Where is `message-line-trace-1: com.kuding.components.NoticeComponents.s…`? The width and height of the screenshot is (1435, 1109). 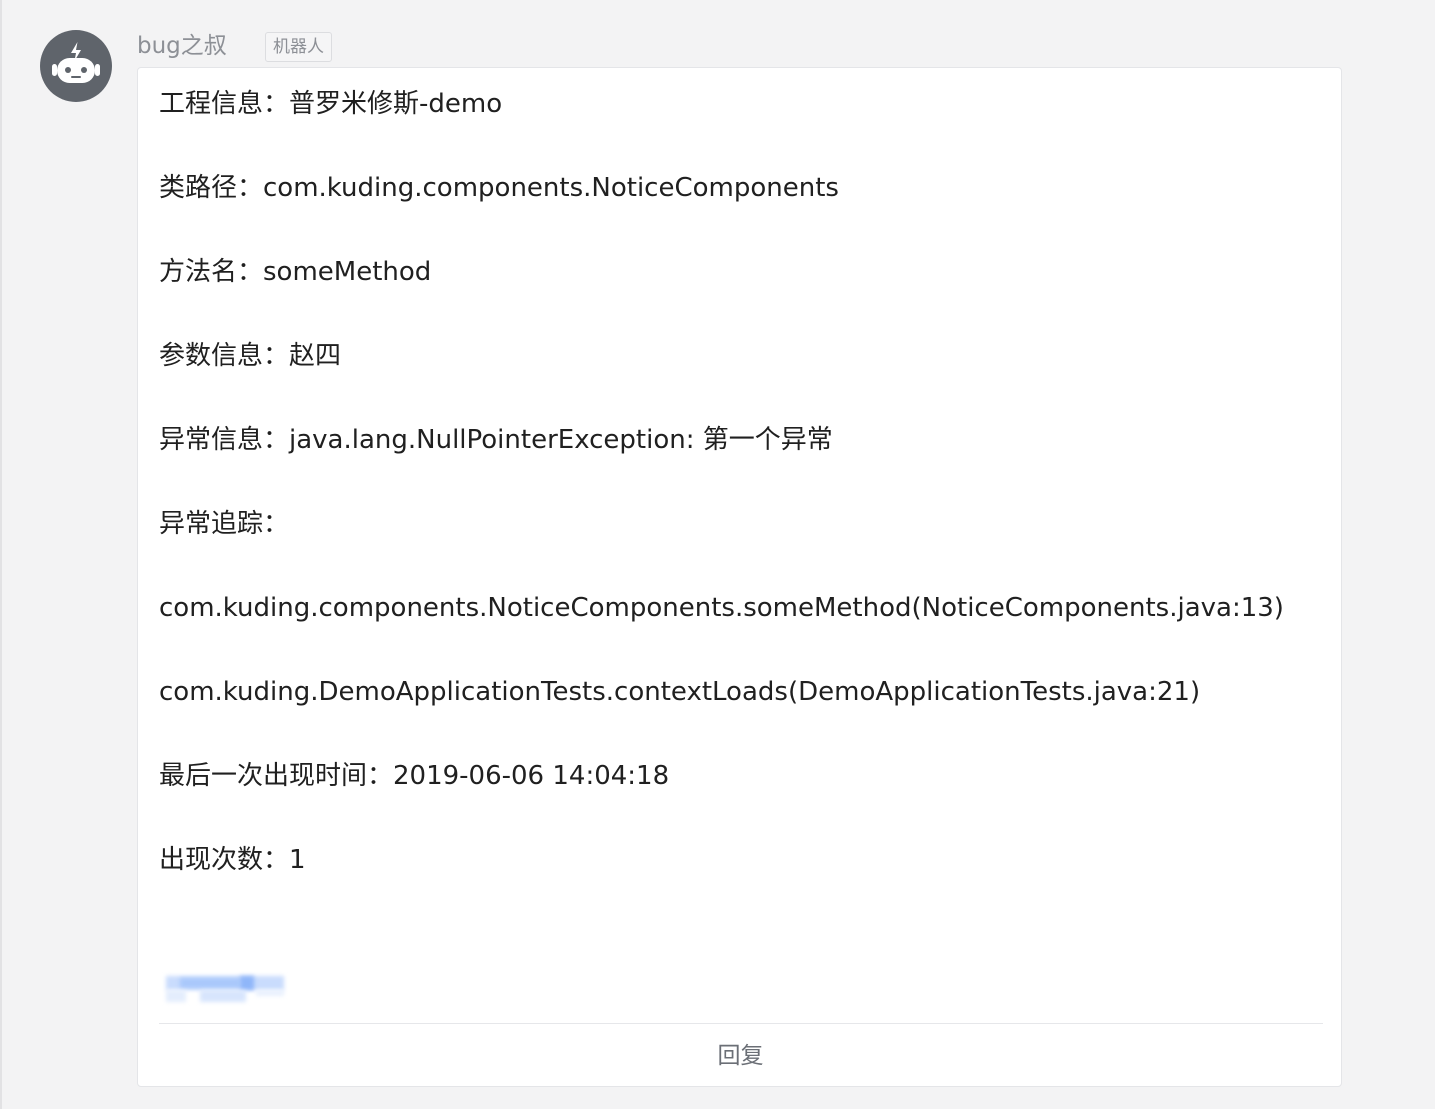 message-line-trace-1: com.kuding.components.NoticeComponents.s… is located at coordinates (721, 608).